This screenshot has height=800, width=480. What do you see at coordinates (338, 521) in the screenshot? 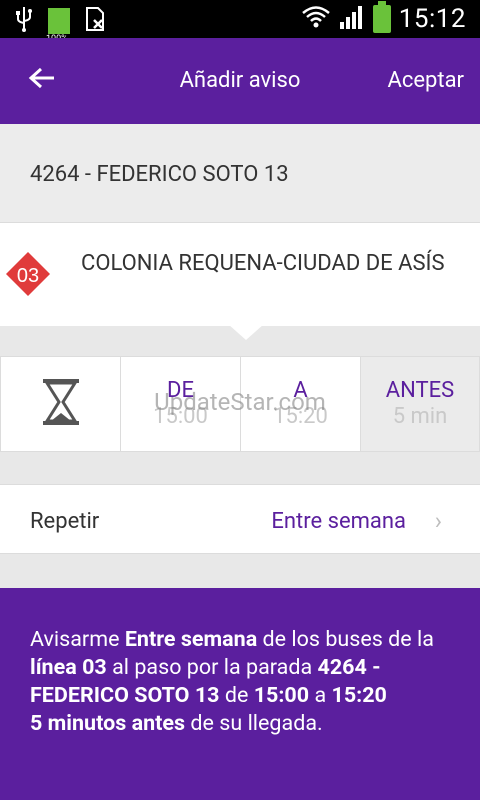
I see `repeat-value: Entre semana` at bounding box center [338, 521].